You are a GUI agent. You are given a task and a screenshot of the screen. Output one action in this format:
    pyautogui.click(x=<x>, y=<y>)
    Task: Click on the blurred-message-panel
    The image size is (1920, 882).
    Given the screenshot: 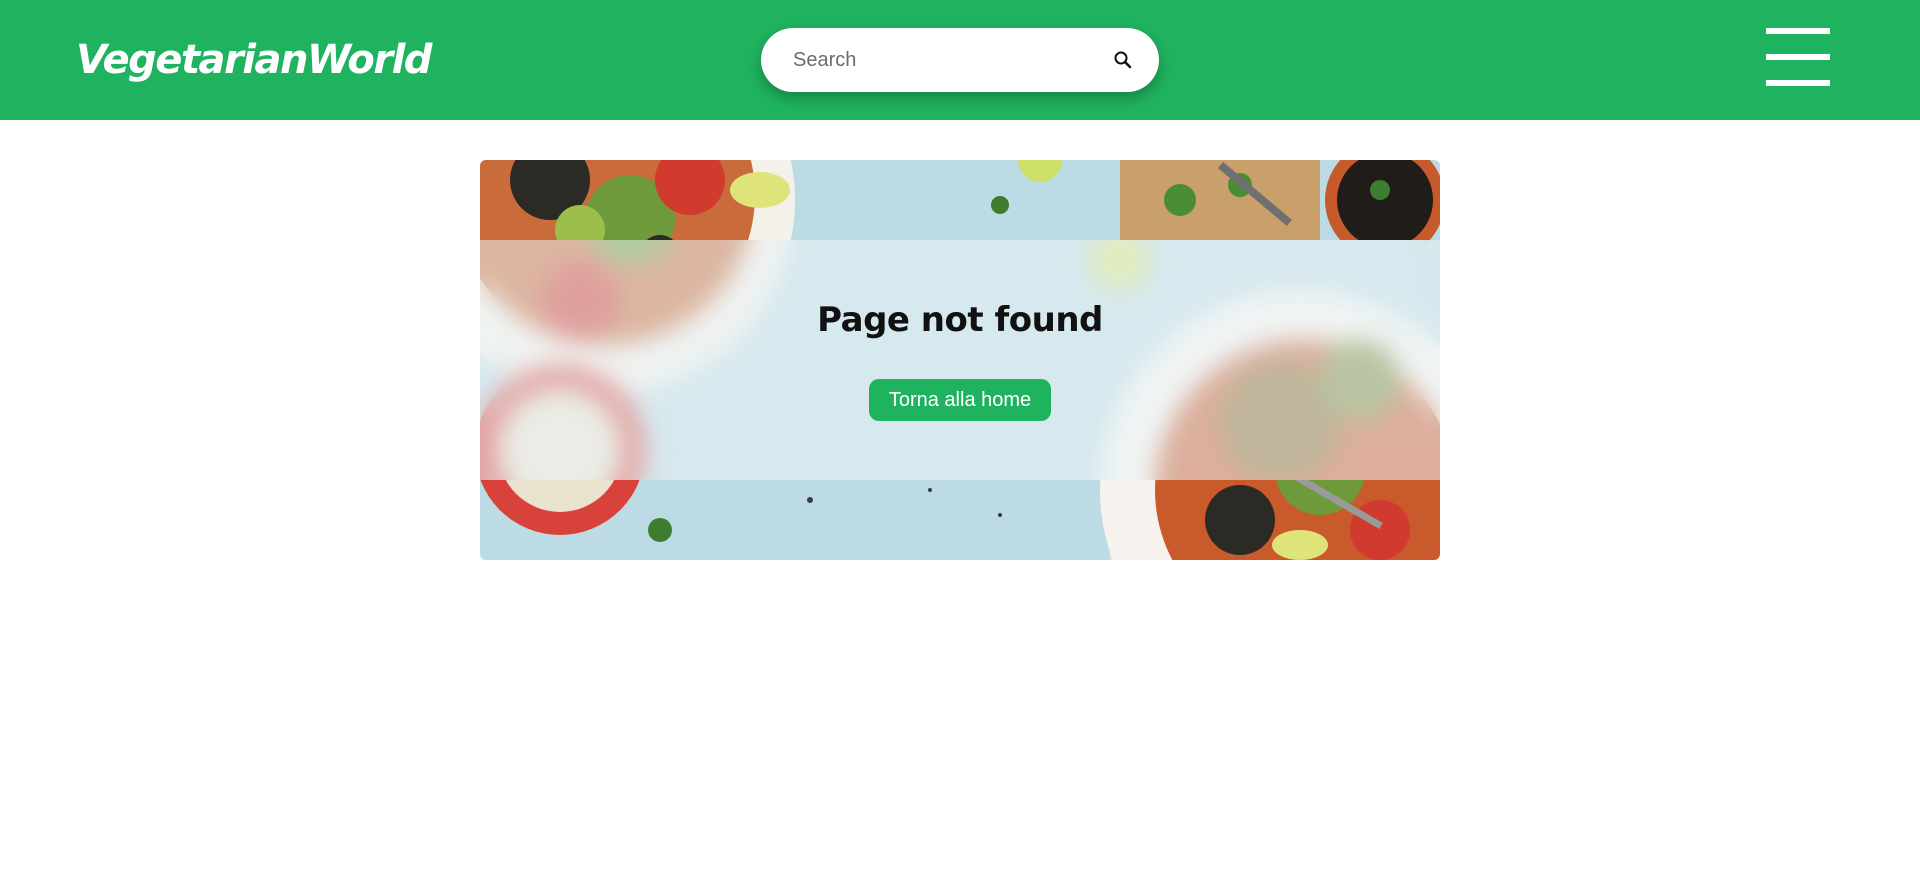 What is the action you would take?
    pyautogui.click(x=960, y=360)
    